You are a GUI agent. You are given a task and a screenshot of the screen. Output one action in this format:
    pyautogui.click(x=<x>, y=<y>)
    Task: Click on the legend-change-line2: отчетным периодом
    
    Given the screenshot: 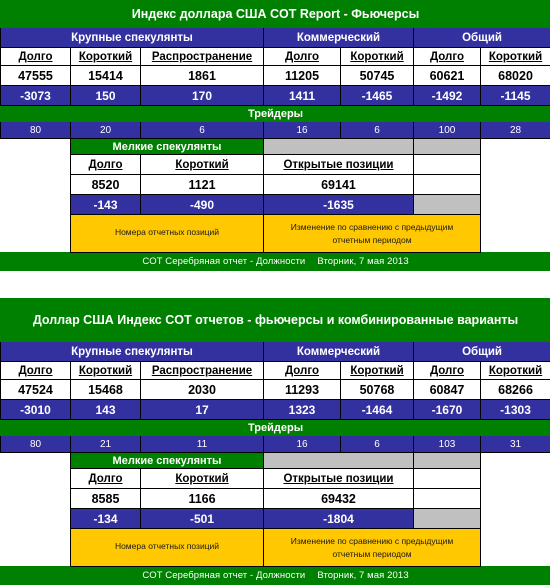 What is the action you would take?
    pyautogui.click(x=372, y=554)
    